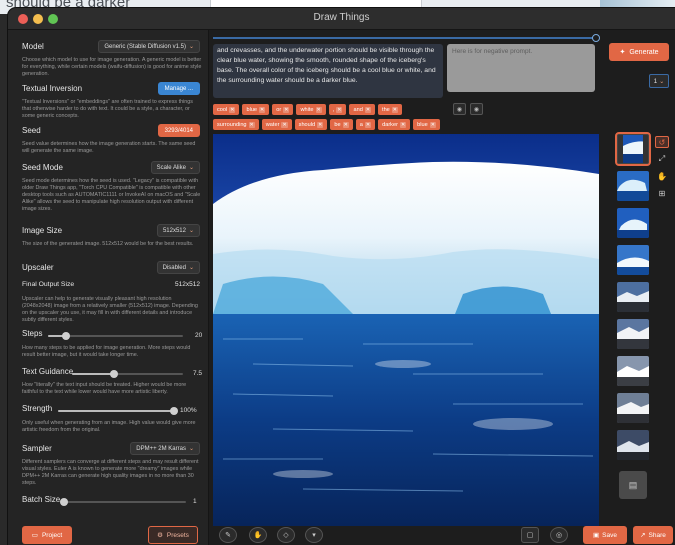 The image size is (675, 545). What do you see at coordinates (178, 130) in the screenshot?
I see `seed-value-button: 3293/4014` at bounding box center [178, 130].